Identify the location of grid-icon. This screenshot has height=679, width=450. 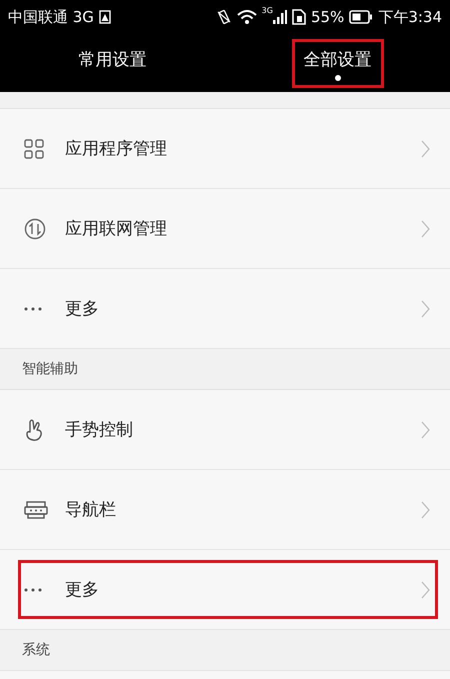
(34, 148).